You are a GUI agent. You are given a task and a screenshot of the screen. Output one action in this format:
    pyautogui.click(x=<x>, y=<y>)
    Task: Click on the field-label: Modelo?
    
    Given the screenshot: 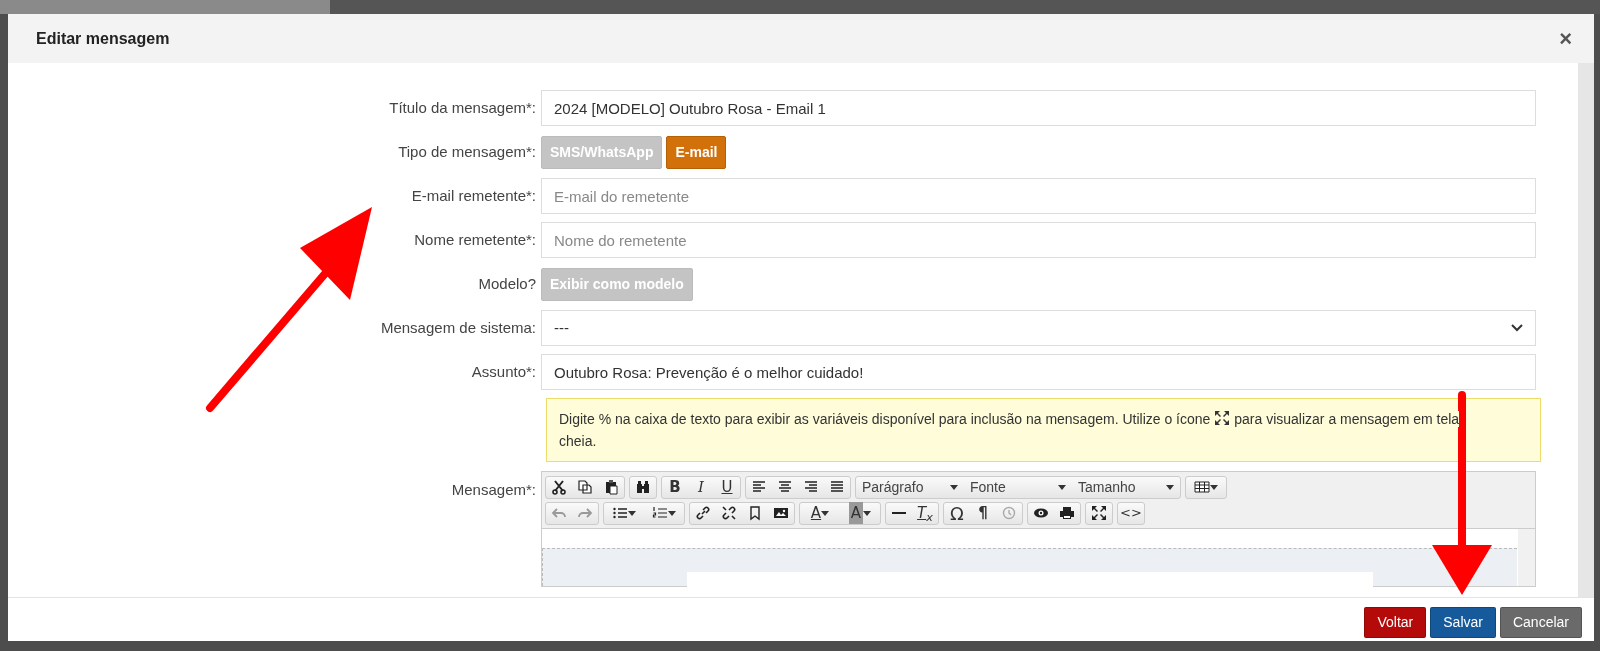 What is the action you would take?
    pyautogui.click(x=507, y=283)
    